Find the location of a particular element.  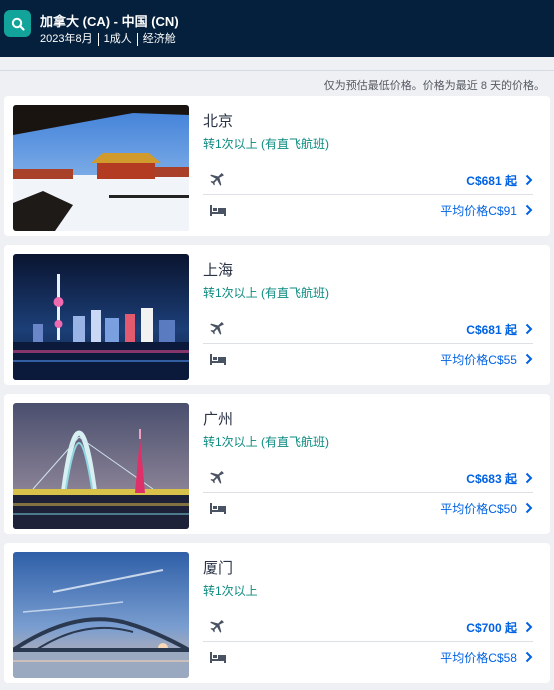

city-name: 广州 is located at coordinates (218, 419).